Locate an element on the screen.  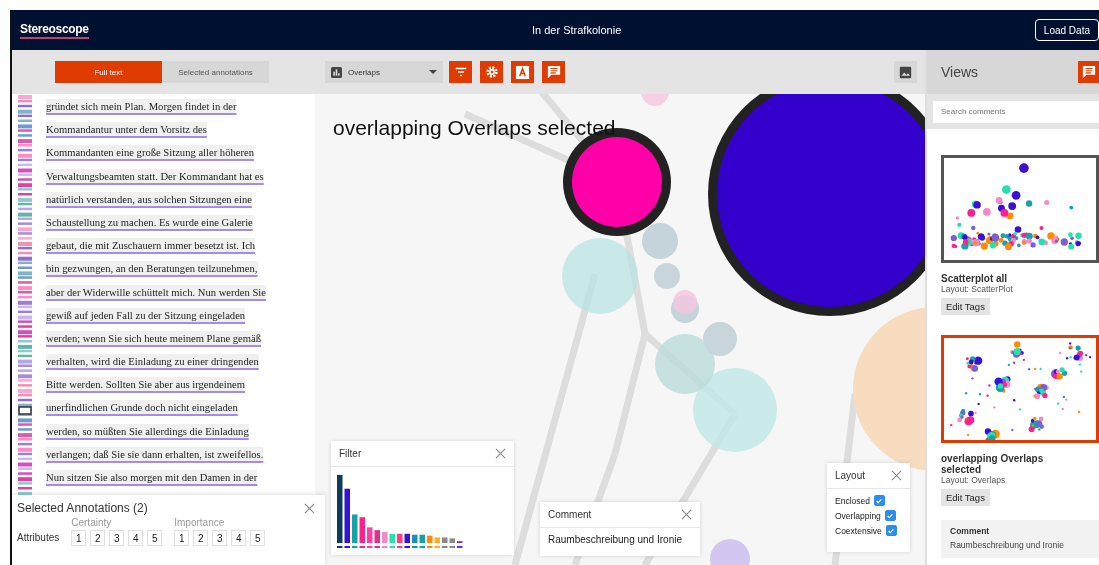
option-label: Enclosed is located at coordinates (852, 500).